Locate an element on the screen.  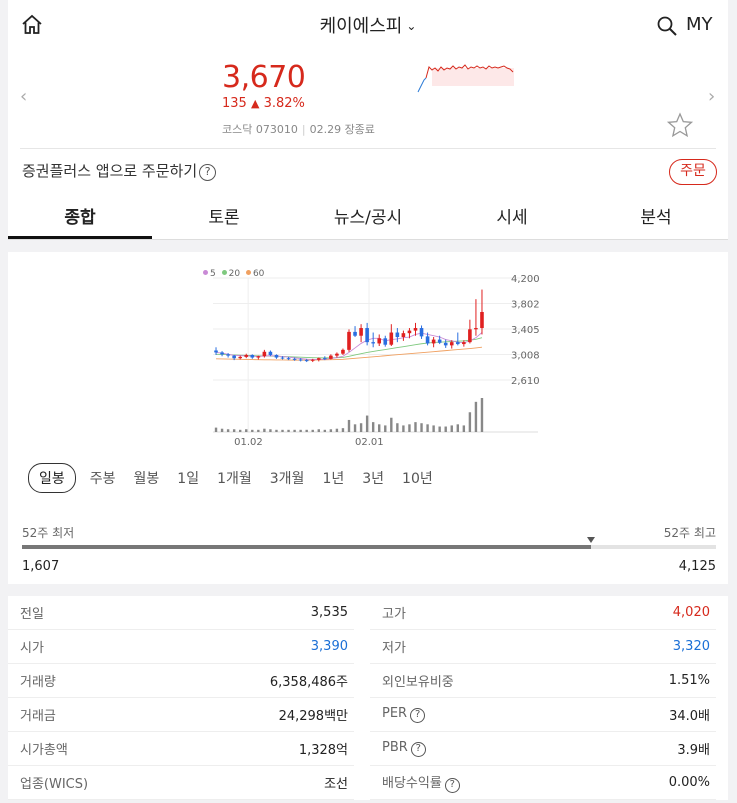
period-3y: 3년 is located at coordinates (373, 478).